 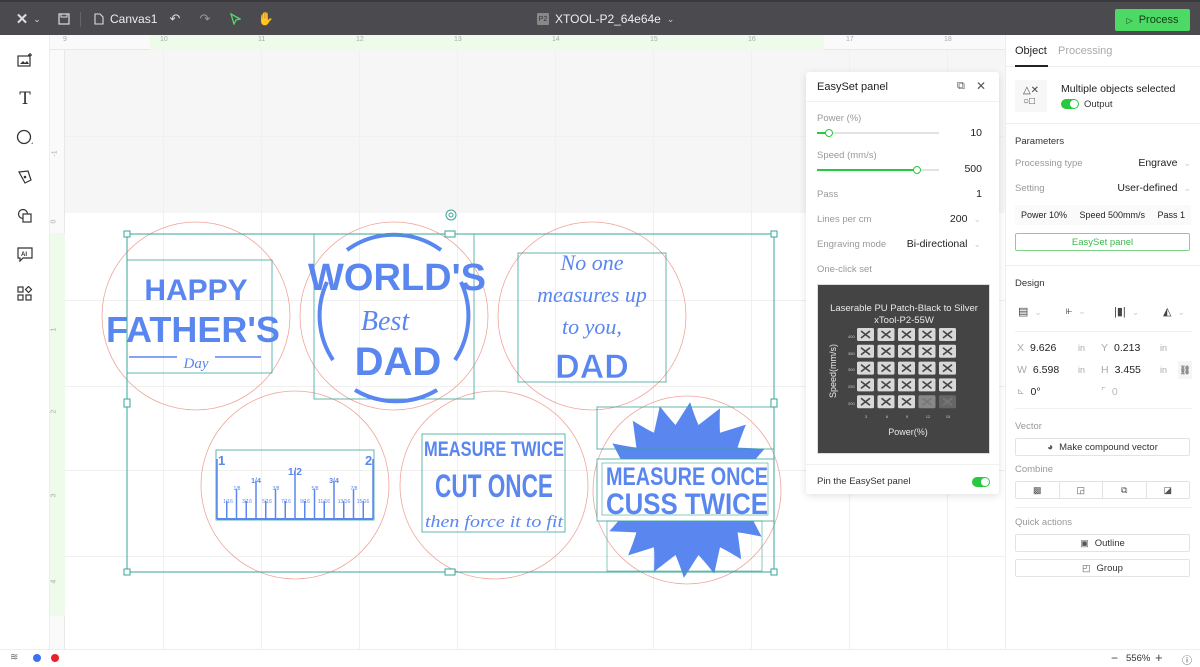 I want to click on design-text: MEASURE TWICE, so click(x=494, y=449).